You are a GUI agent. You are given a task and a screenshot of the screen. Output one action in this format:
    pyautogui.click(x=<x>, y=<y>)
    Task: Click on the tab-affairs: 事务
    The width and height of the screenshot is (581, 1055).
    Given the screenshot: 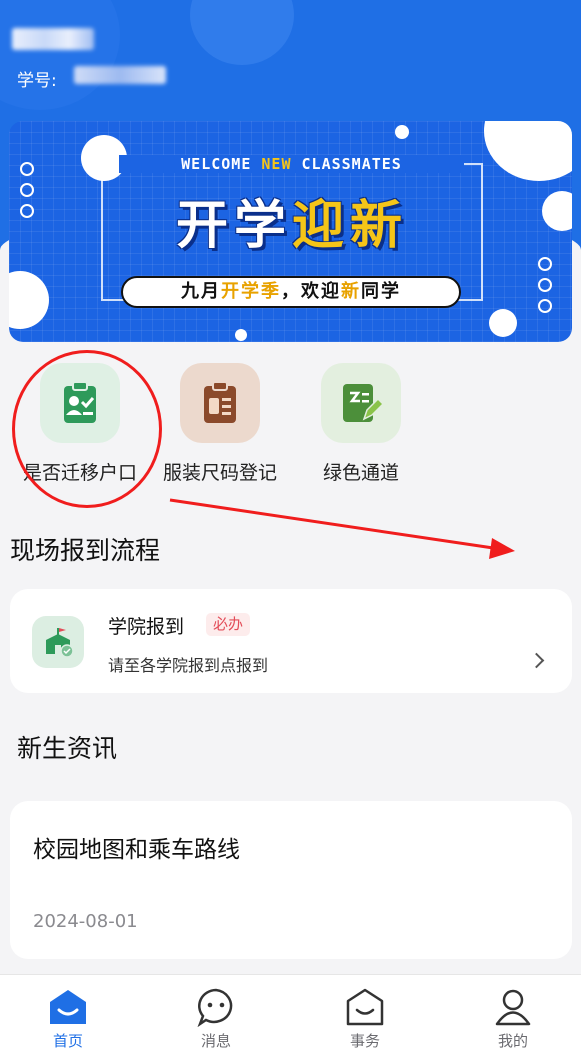 What is the action you would take?
    pyautogui.click(x=365, y=1019)
    